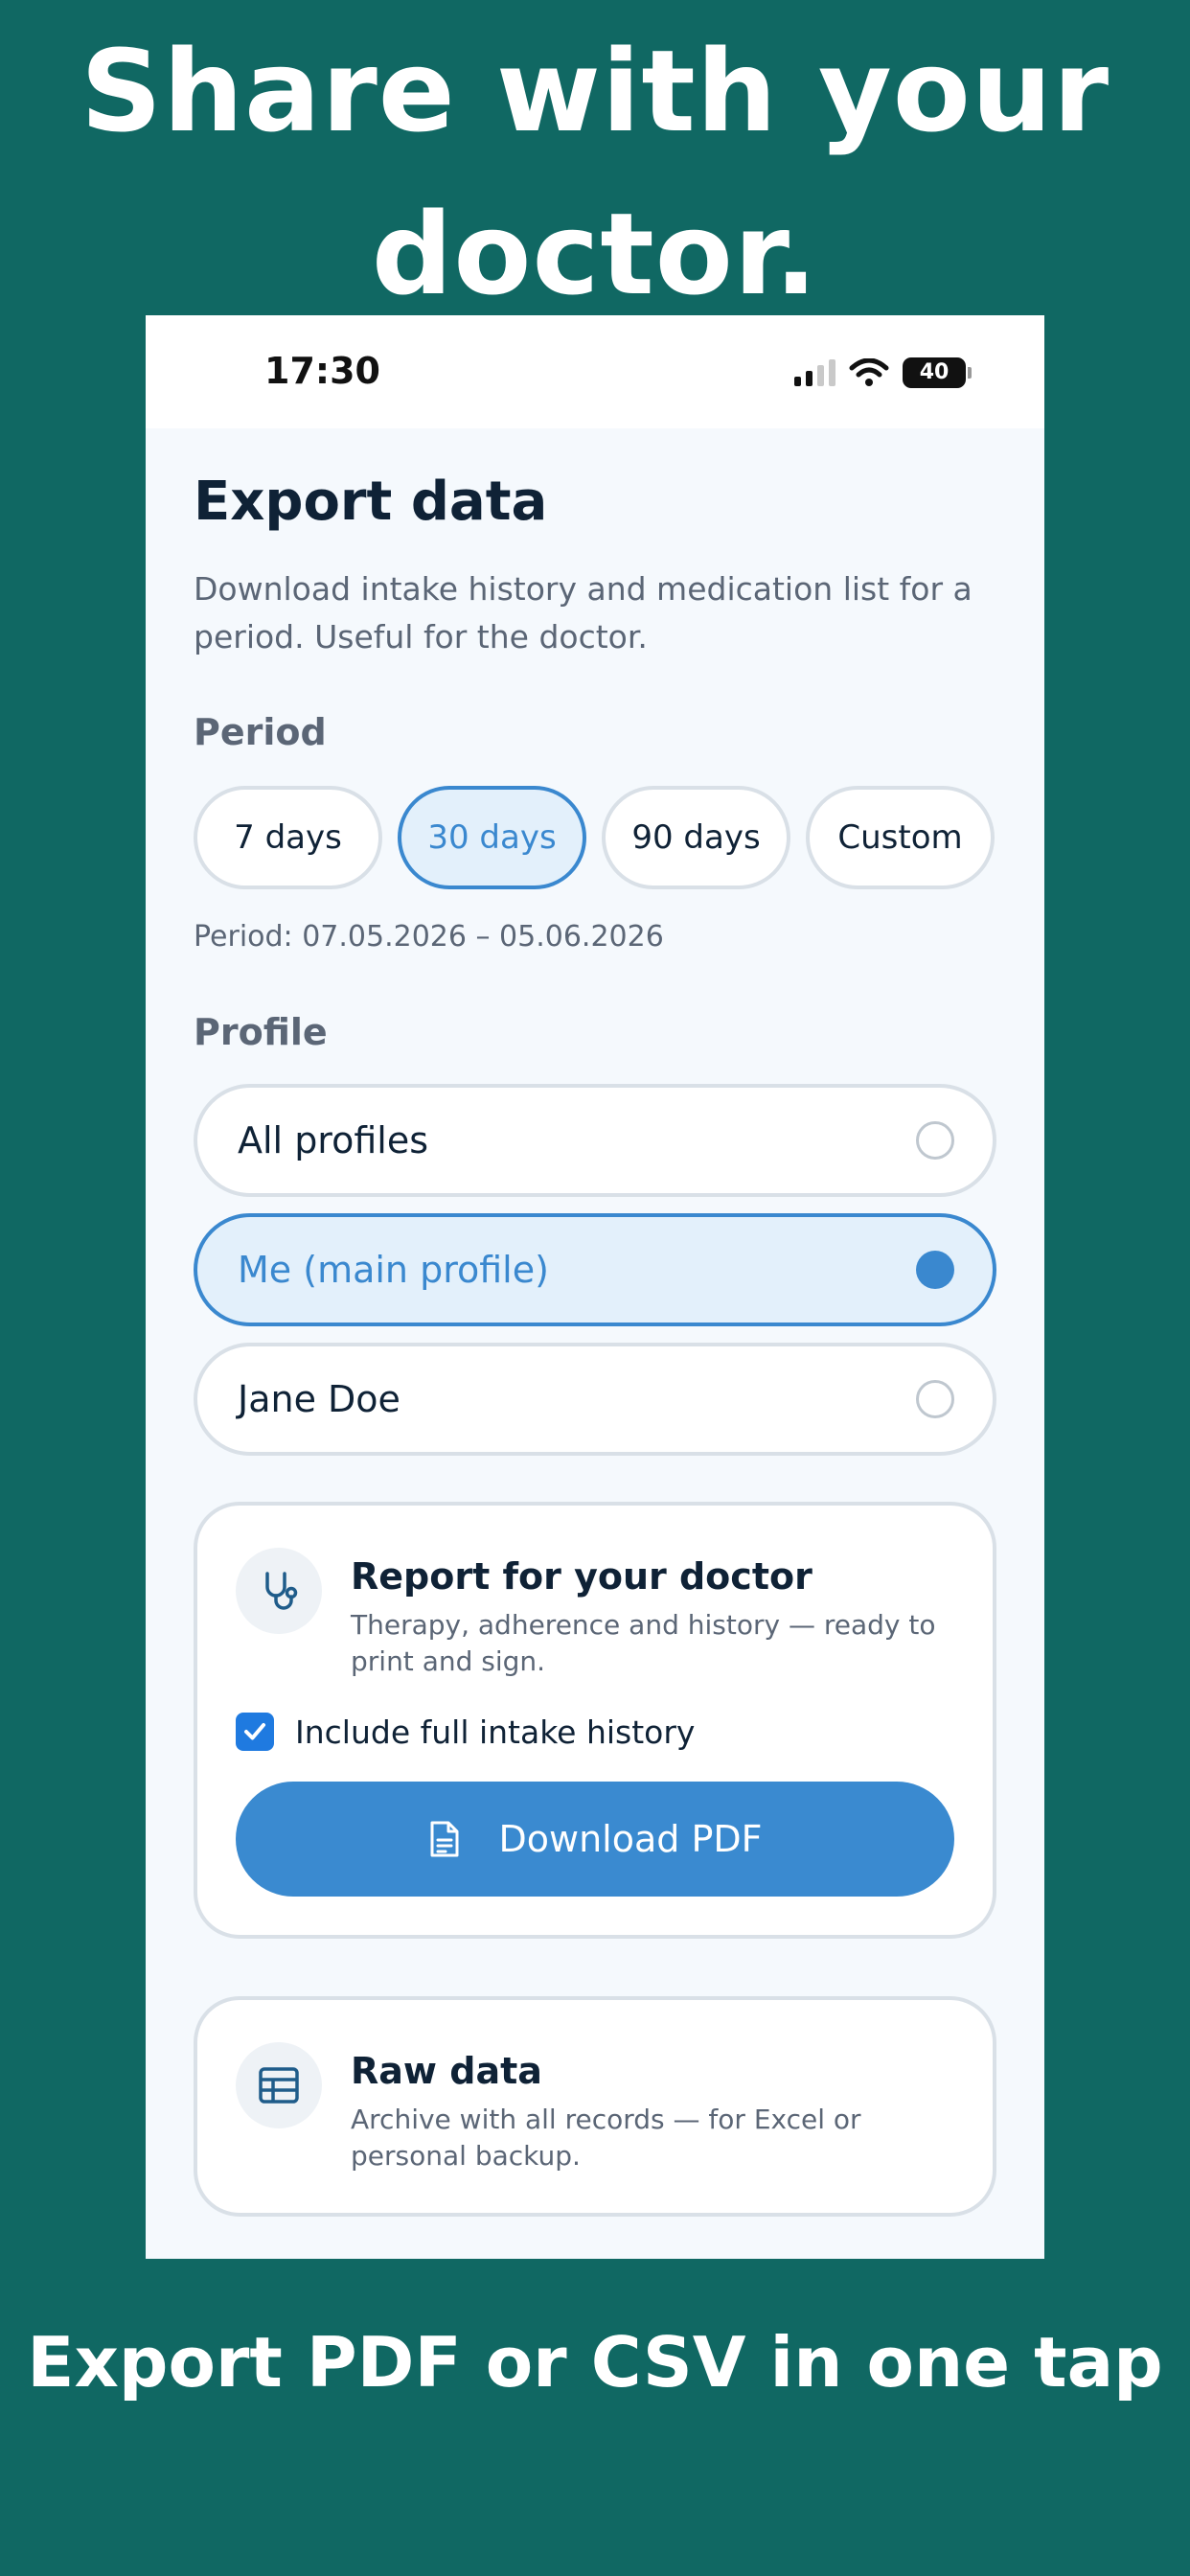 This screenshot has height=2576, width=1190. I want to click on include-history-row: Include full intake history, so click(595, 1732).